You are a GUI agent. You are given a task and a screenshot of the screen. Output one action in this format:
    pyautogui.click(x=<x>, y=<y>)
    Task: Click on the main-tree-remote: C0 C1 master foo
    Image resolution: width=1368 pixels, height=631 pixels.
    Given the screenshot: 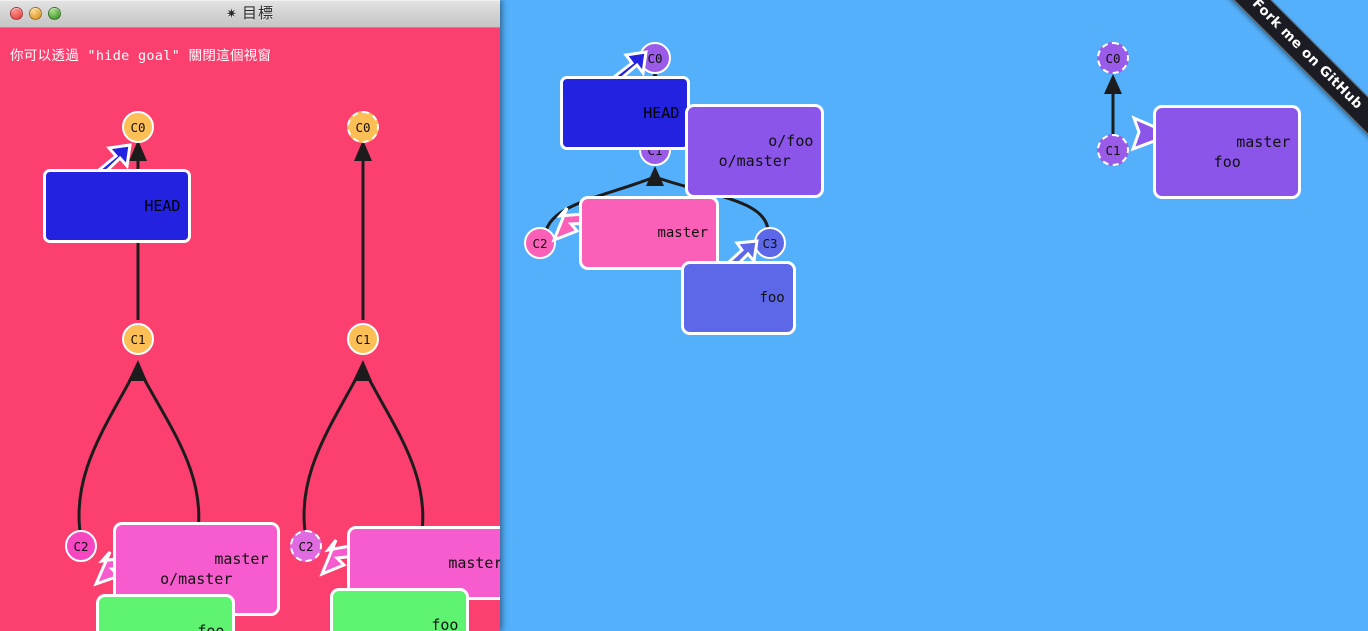 What is the action you would take?
    pyautogui.click(x=1171, y=110)
    